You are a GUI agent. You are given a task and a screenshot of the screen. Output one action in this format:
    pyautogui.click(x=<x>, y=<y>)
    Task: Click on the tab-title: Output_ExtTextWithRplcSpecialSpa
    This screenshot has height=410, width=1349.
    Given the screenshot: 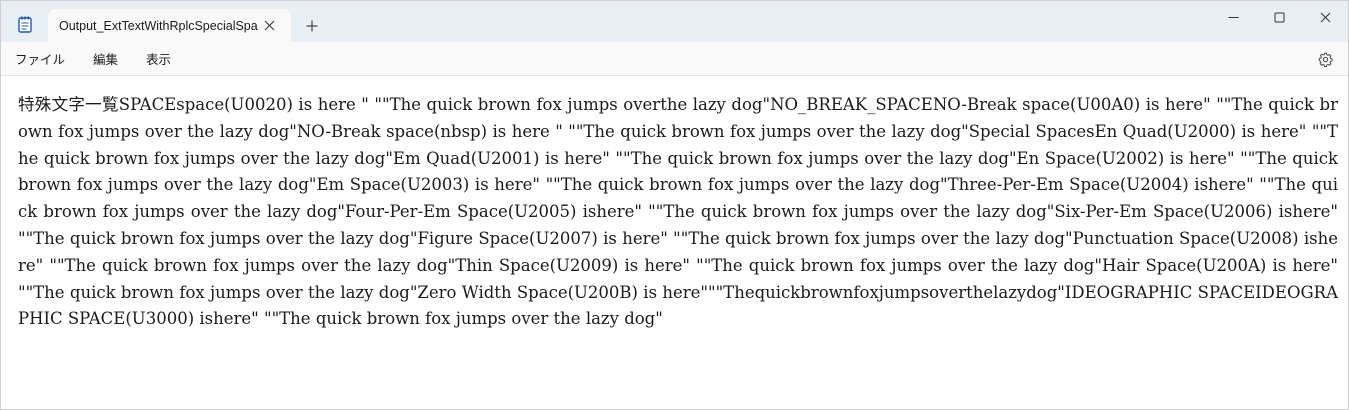 What is the action you would take?
    pyautogui.click(x=158, y=25)
    